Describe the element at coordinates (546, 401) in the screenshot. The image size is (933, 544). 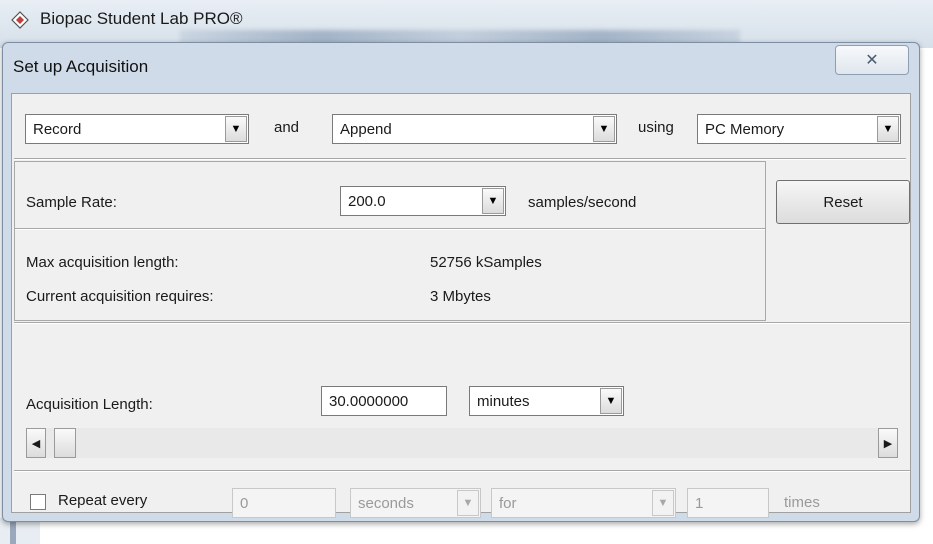
I see `length-unit-select: minutes ▼` at that location.